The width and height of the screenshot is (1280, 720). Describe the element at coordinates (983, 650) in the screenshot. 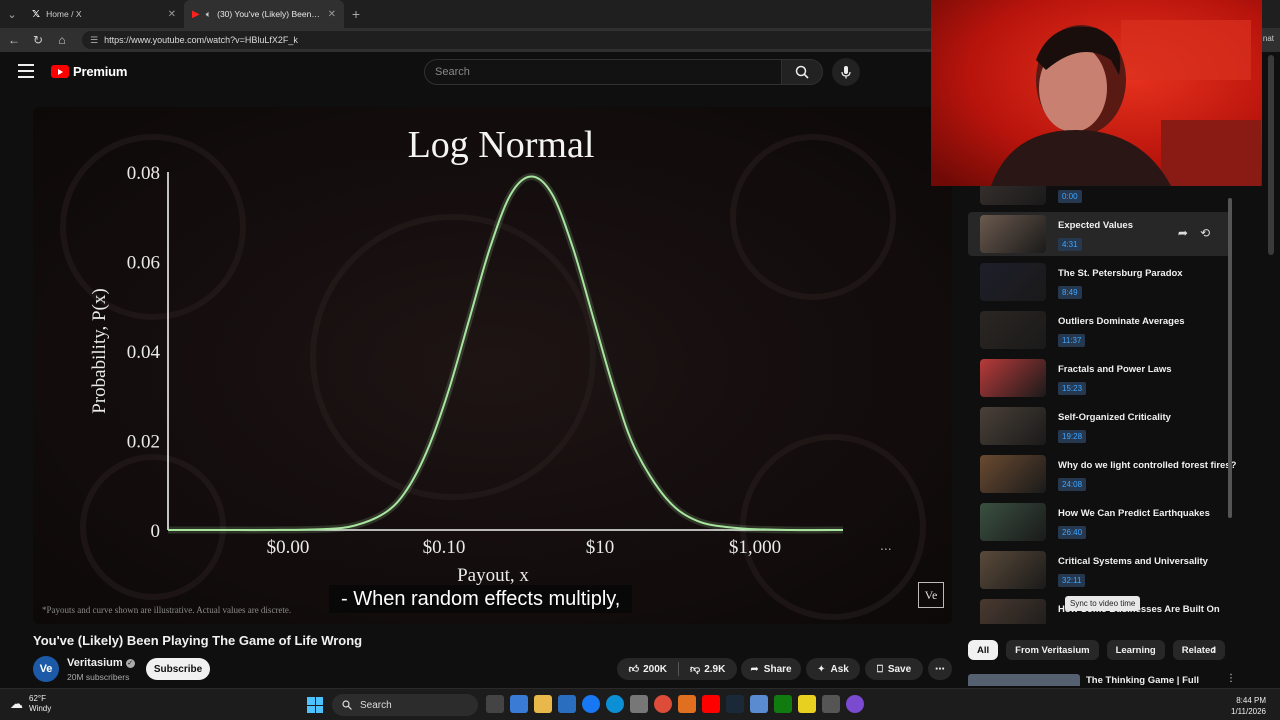

I see `chip-all: All` at that location.